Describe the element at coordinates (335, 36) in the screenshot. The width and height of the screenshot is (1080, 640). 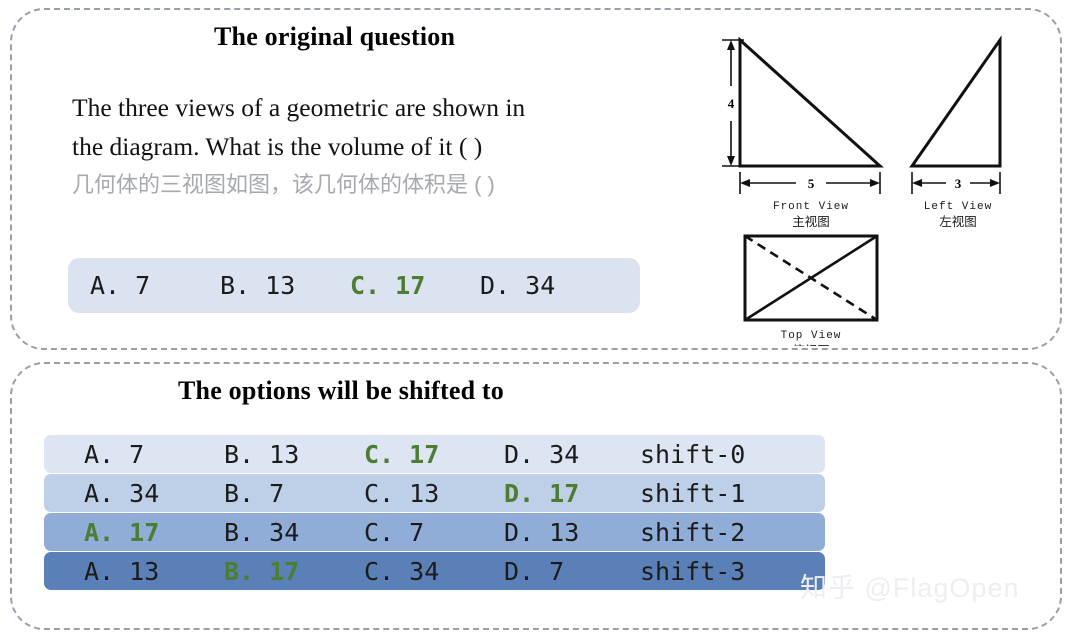
I see `original-question-title: The original question` at that location.